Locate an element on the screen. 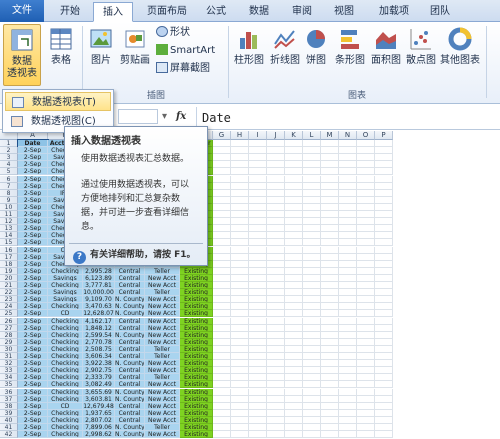 The height and width of the screenshot is (439, 500). table-cell: 3,655.69 is located at coordinates (99, 392).